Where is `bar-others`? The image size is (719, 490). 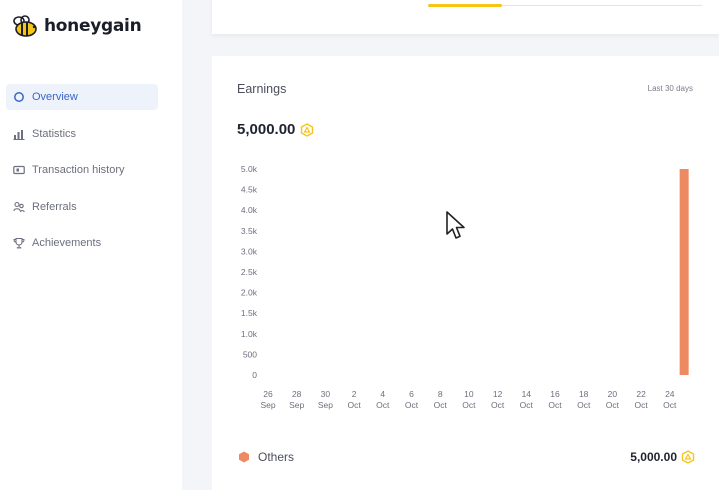 bar-others is located at coordinates (684, 272).